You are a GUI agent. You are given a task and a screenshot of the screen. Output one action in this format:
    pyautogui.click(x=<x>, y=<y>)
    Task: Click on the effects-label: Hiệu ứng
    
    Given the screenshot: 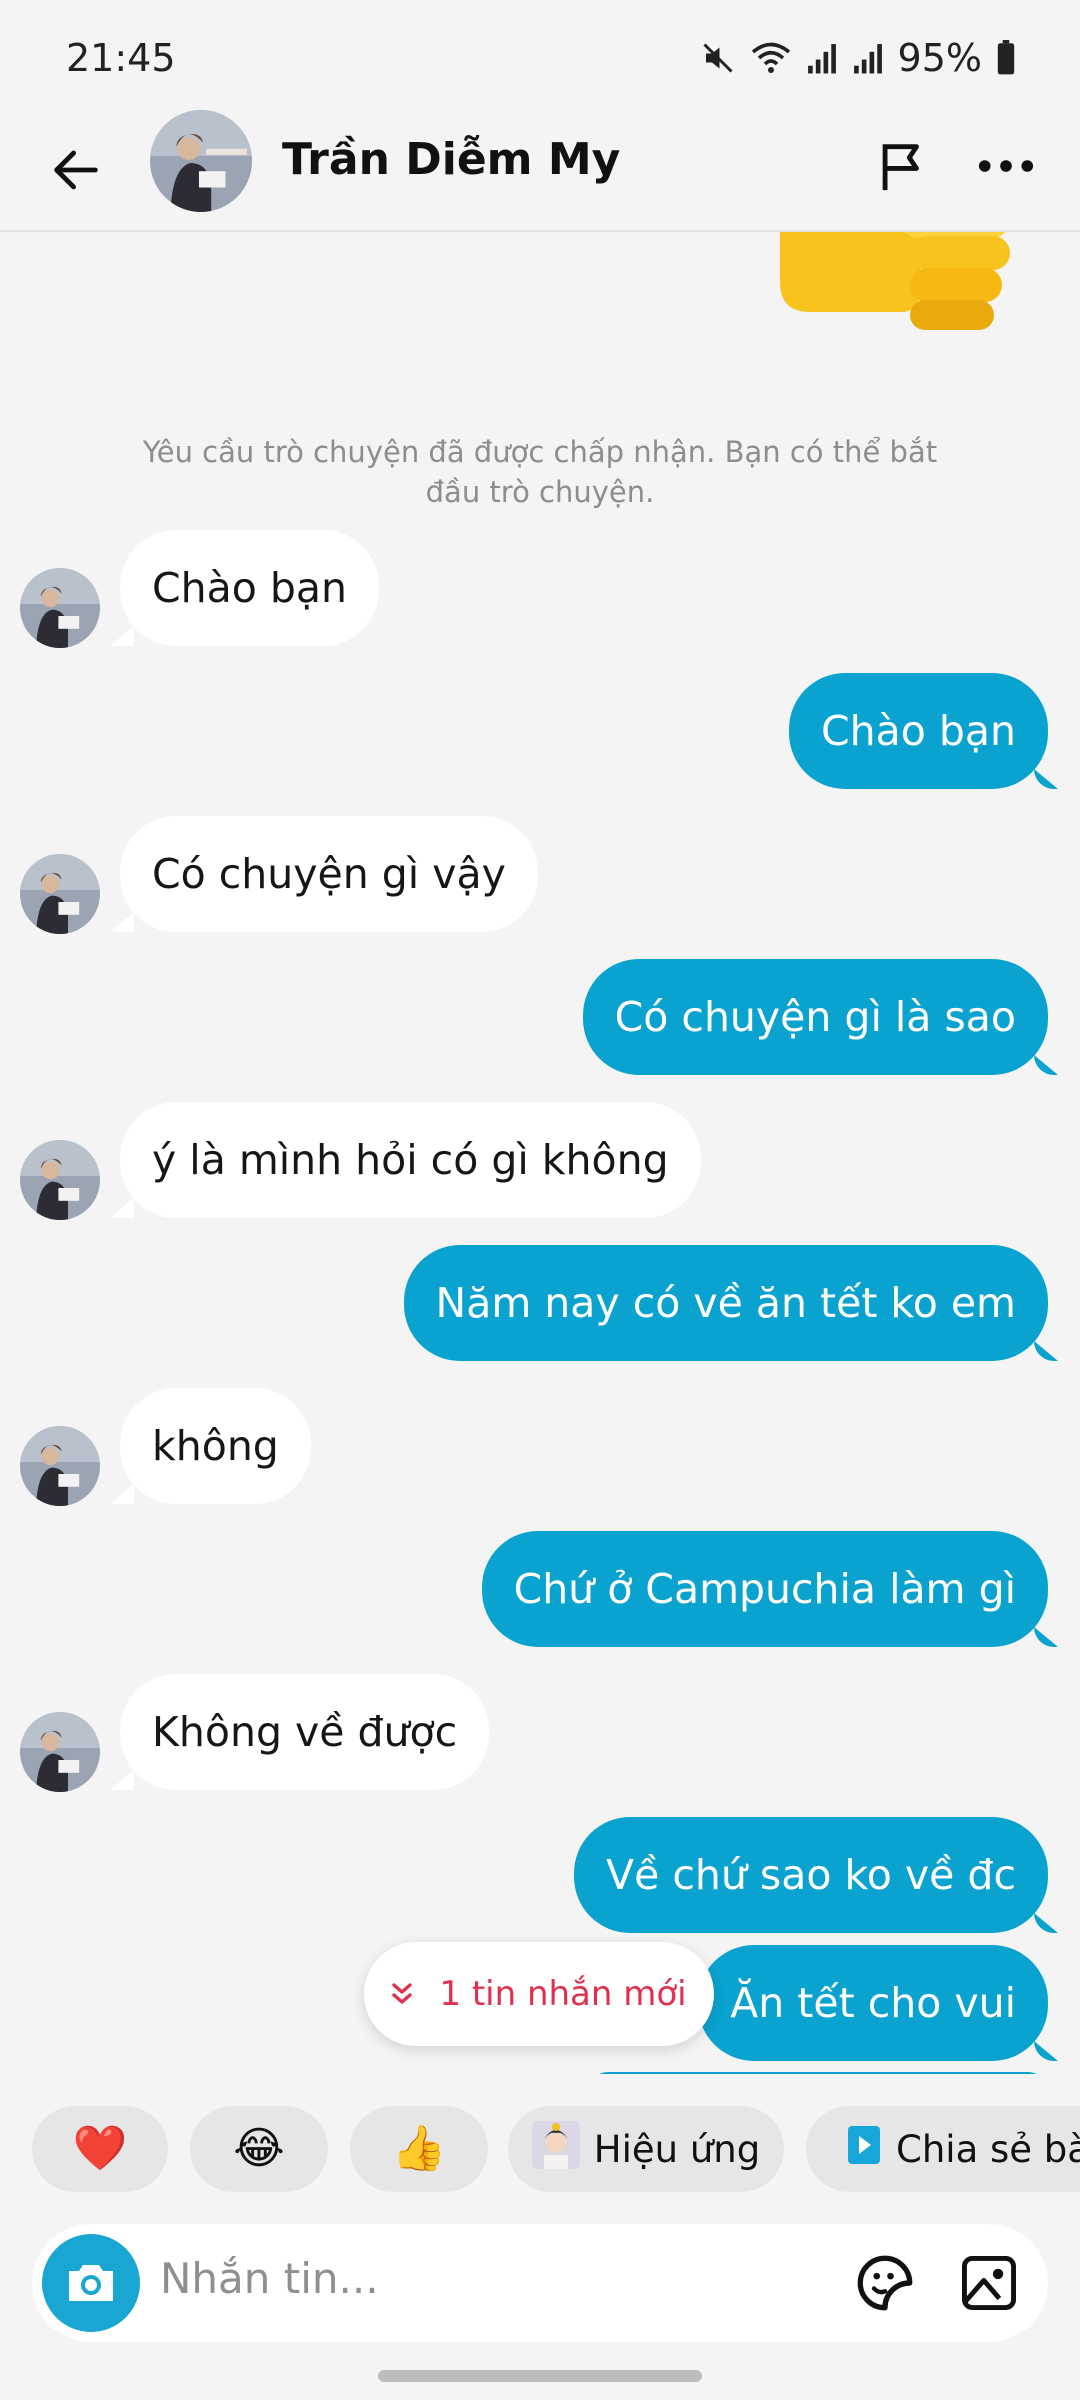 What is the action you would take?
    pyautogui.click(x=677, y=2149)
    